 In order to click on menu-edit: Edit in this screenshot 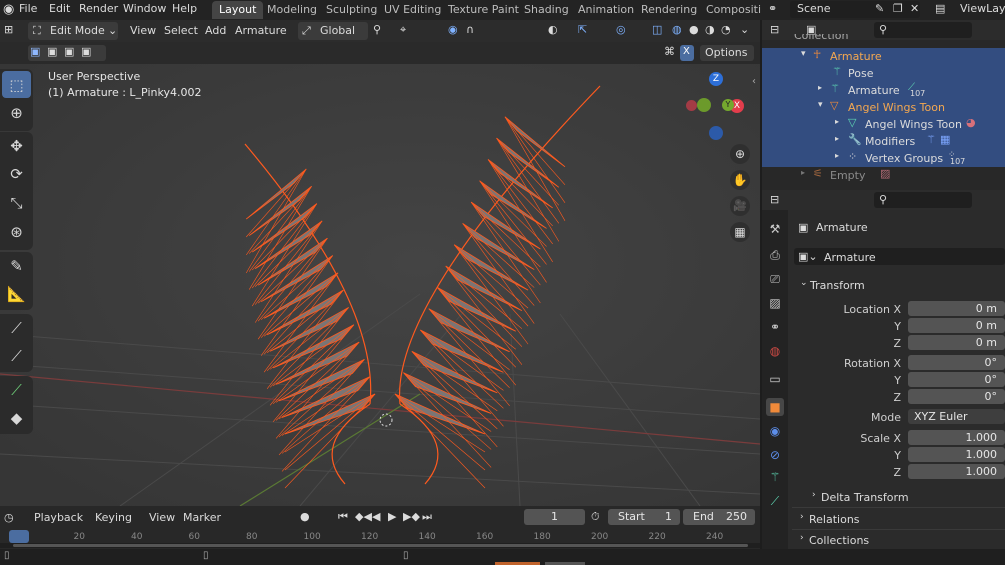, I will do `click(59, 8)`.